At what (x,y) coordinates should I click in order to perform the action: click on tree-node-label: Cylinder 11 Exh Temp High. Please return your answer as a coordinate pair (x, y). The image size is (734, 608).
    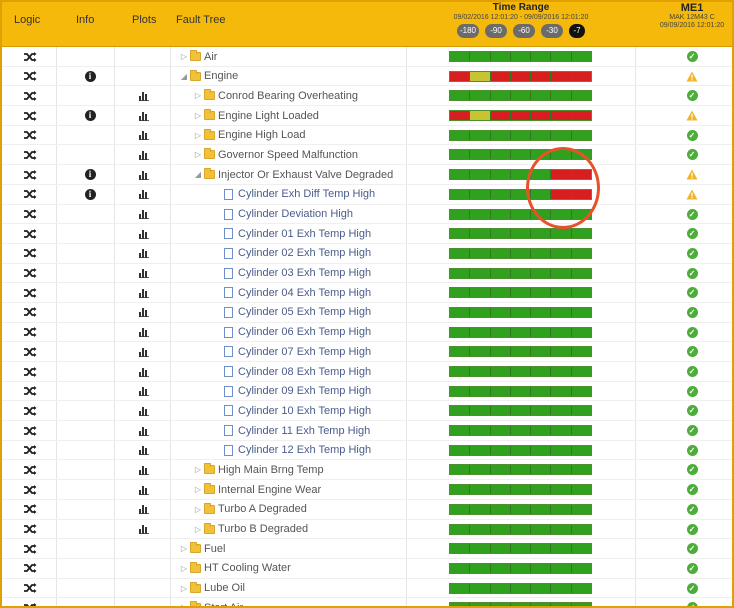
    Looking at the image, I should click on (304, 431).